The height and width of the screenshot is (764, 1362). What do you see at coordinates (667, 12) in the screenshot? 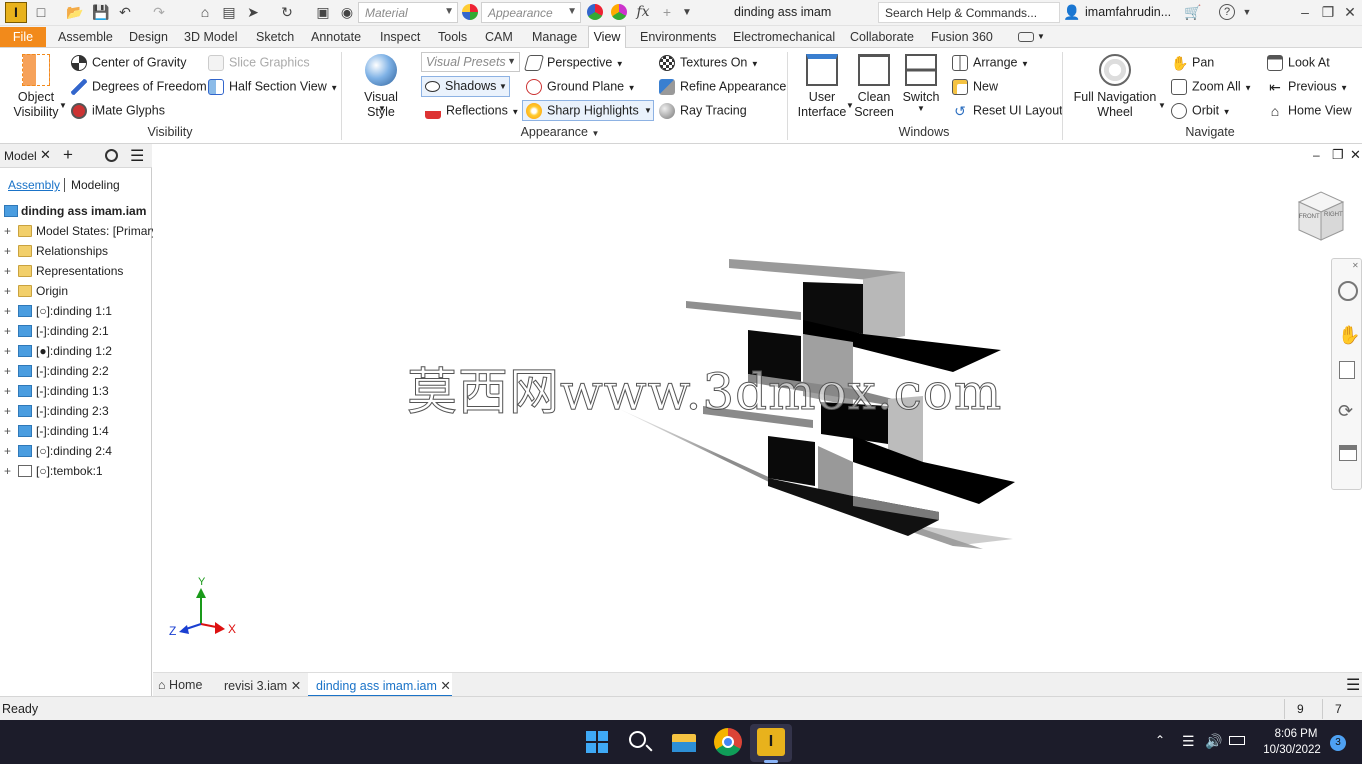
I see `plus-icon: +` at bounding box center [667, 12].